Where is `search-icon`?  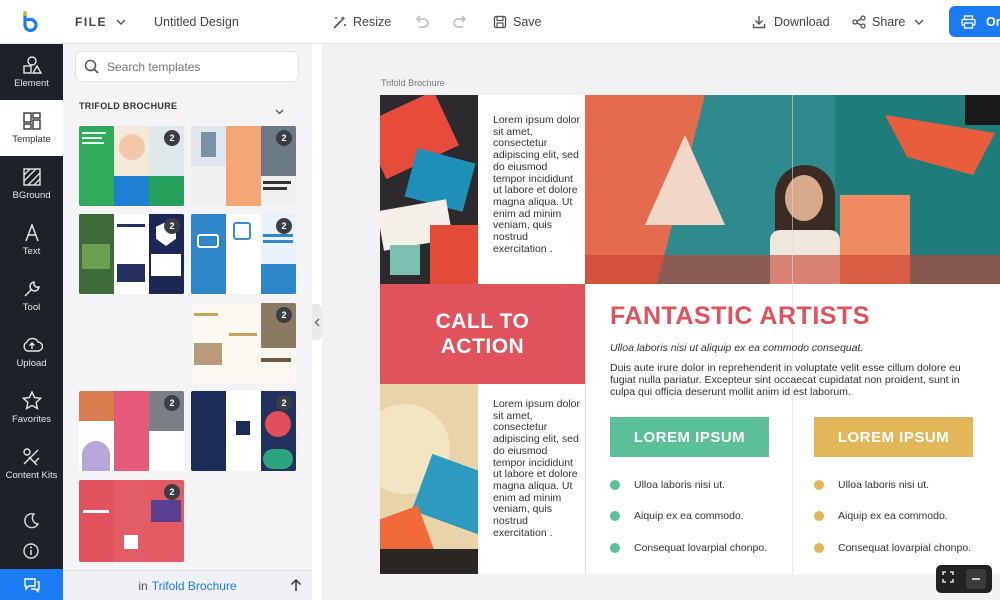 search-icon is located at coordinates (91, 66).